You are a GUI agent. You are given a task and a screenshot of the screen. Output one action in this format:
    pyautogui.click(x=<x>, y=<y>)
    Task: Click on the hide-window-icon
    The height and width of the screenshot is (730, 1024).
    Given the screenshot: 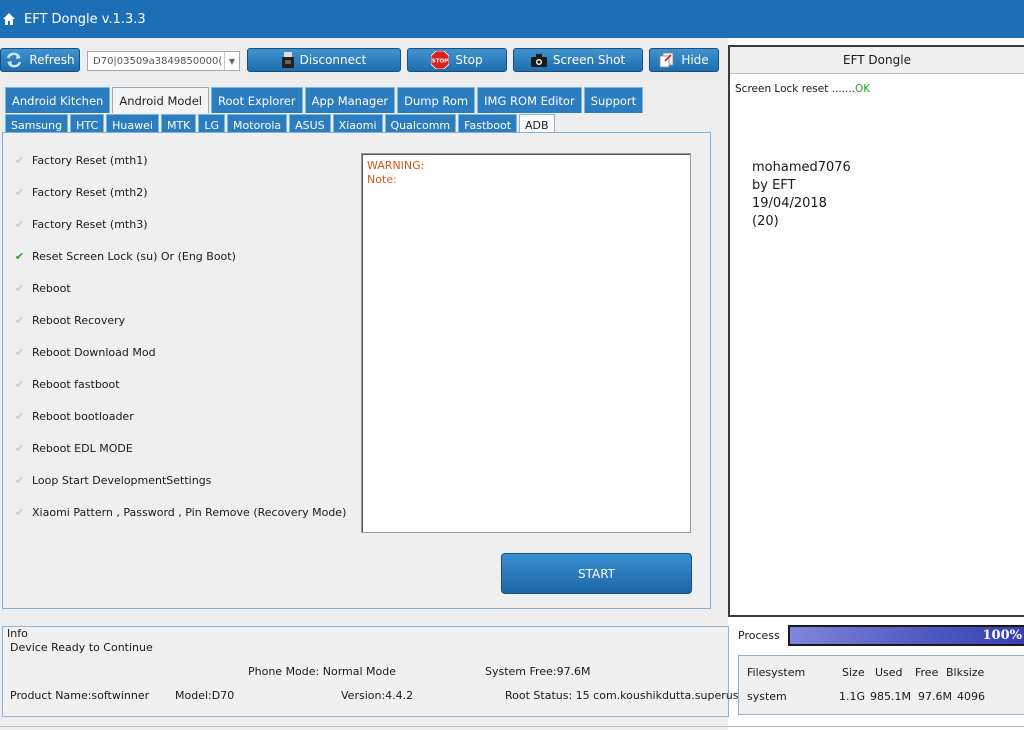 What is the action you would take?
    pyautogui.click(x=666, y=60)
    